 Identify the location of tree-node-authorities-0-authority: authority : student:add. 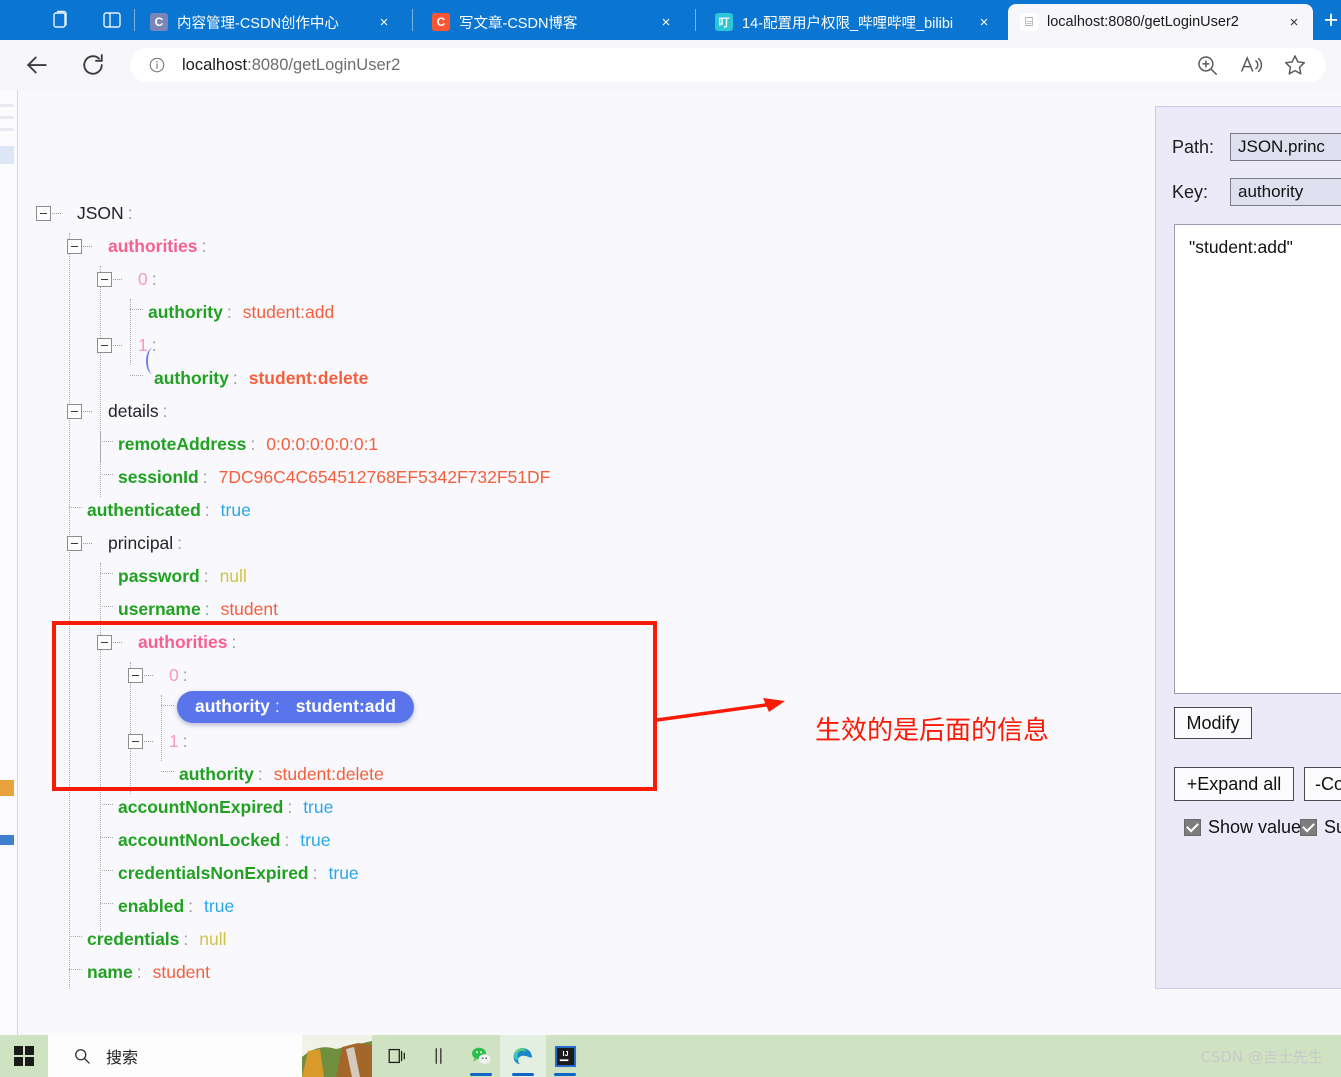
(241, 312).